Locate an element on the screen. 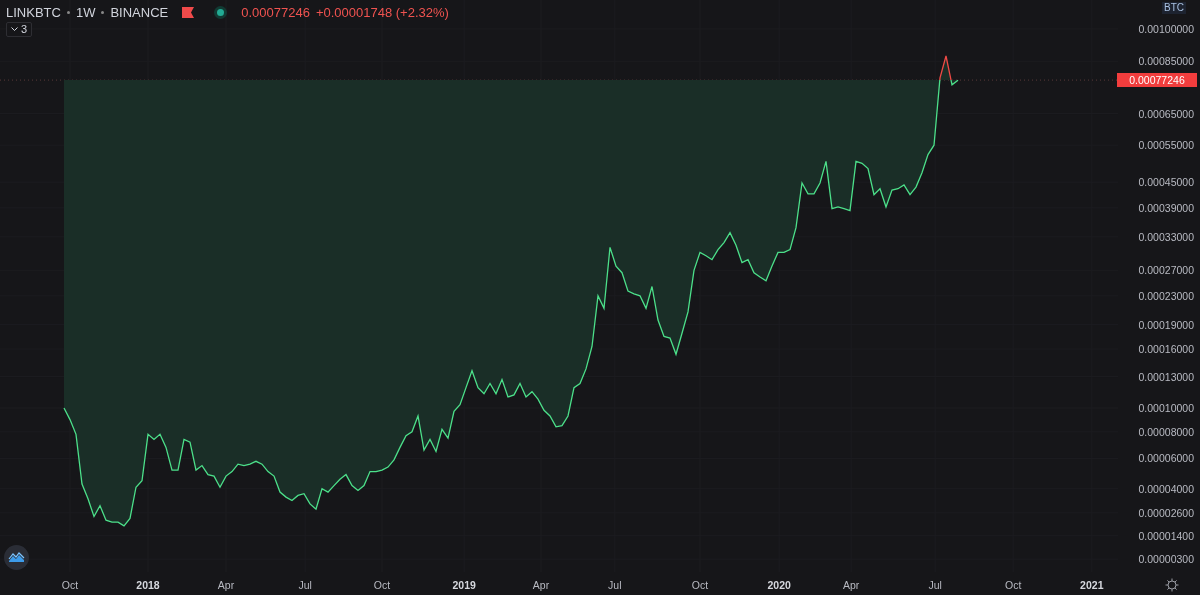 This screenshot has width=1200, height=595. price-axis-label: 0.00023000 is located at coordinates (1166, 295).